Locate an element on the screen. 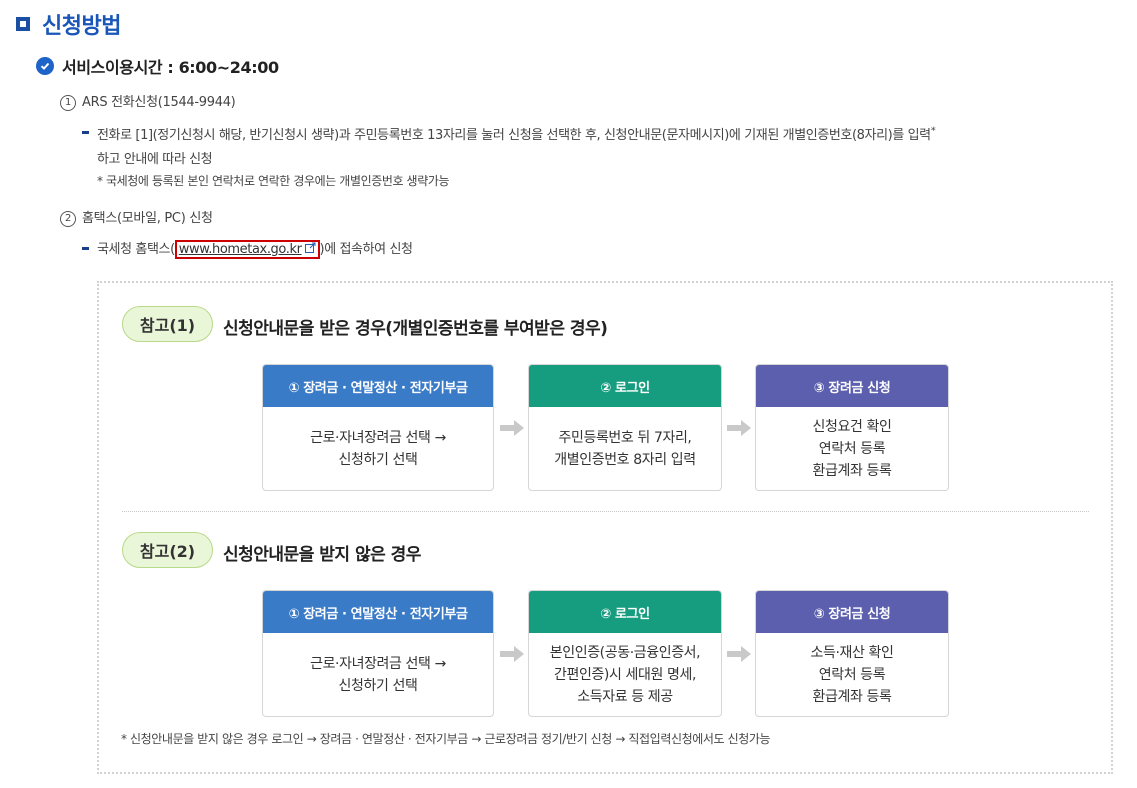  ref1-step3: ③ 장려금 신청 신청요건 확인 연락처 등록 환급계좌 등록 is located at coordinates (852, 427).